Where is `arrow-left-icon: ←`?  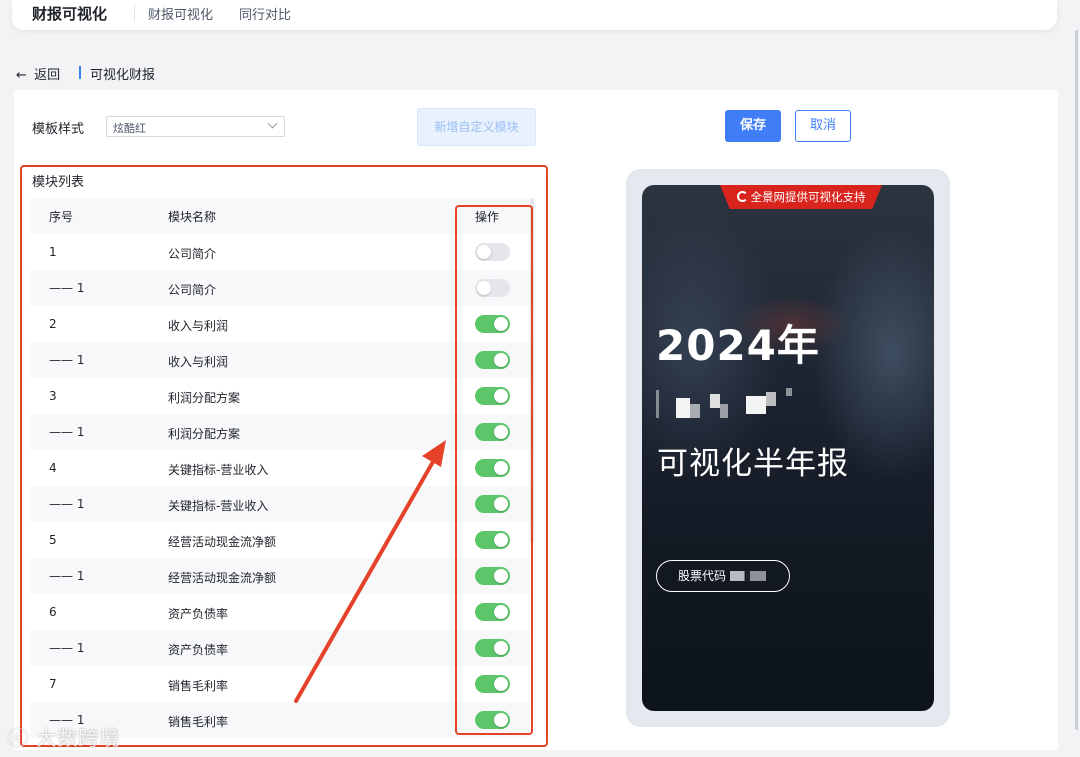 arrow-left-icon: ← is located at coordinates (21, 75).